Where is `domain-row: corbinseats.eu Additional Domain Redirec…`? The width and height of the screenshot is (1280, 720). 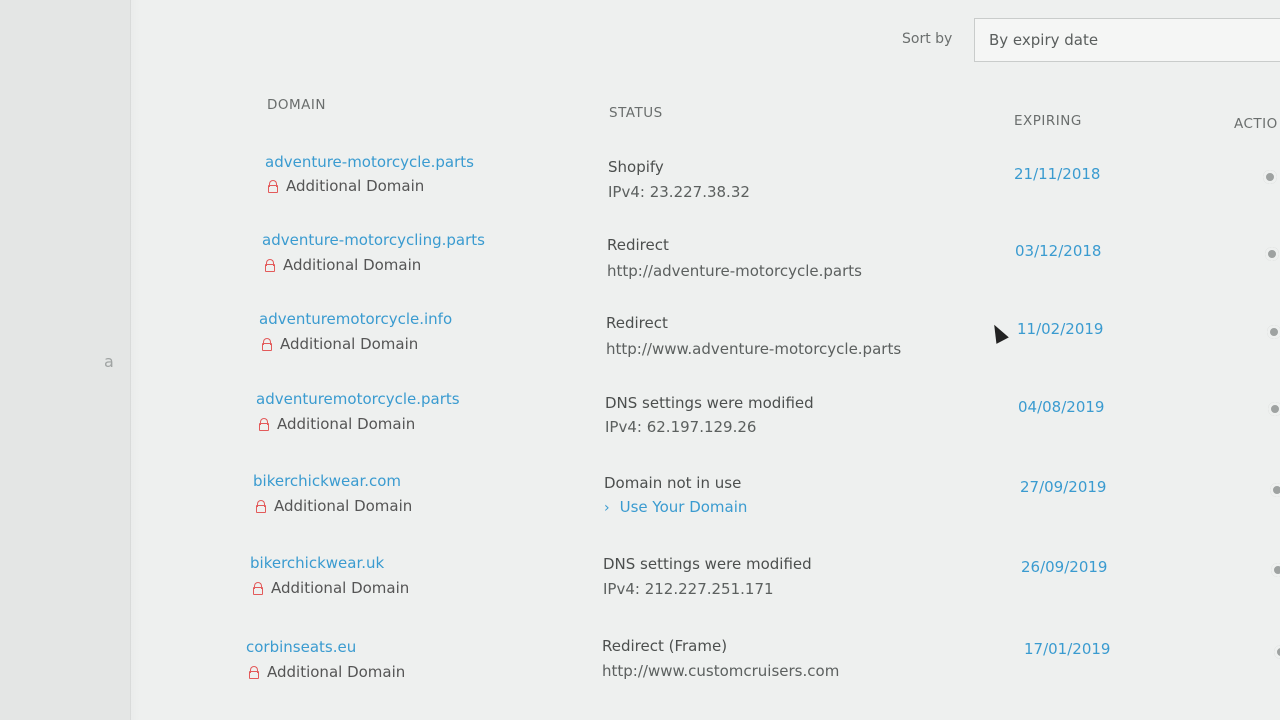
domain-row: corbinseats.eu Additional Domain Redirec… is located at coordinates (715, 667).